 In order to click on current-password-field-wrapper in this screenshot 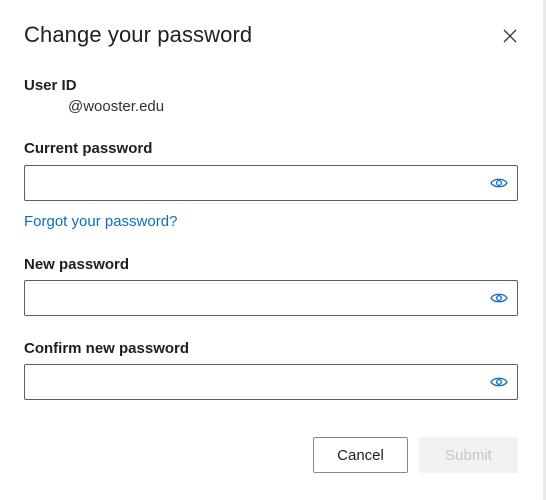, I will do `click(271, 183)`.